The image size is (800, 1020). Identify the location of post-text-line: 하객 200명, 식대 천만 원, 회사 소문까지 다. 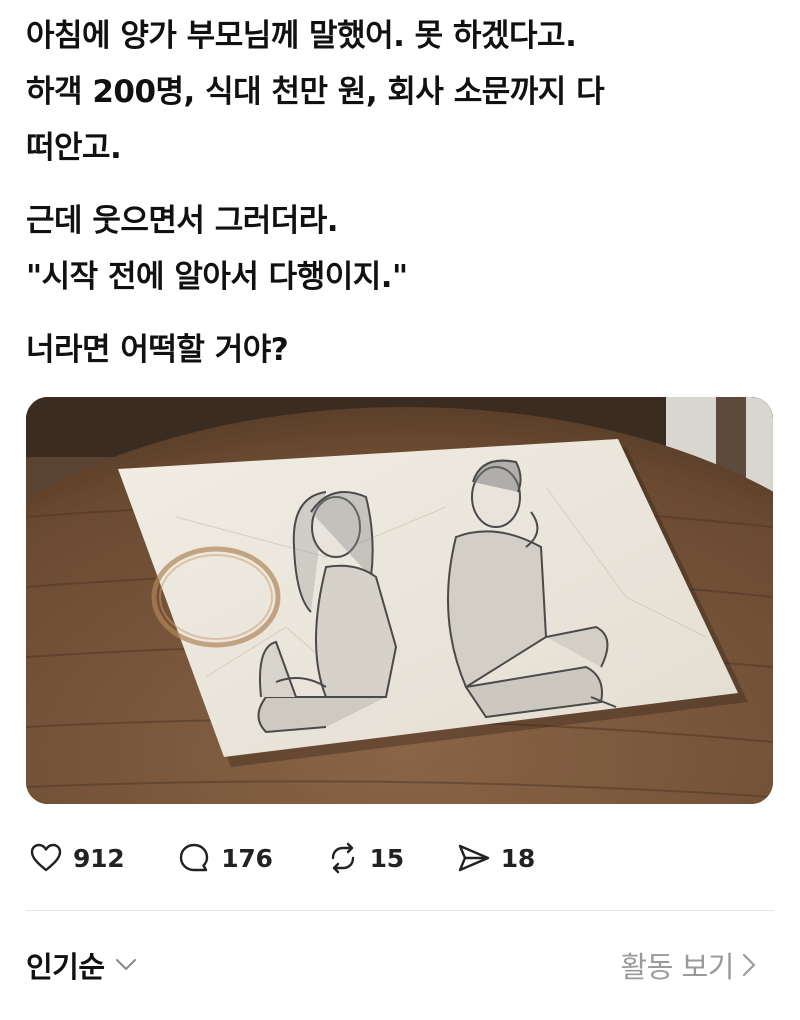
(315, 92).